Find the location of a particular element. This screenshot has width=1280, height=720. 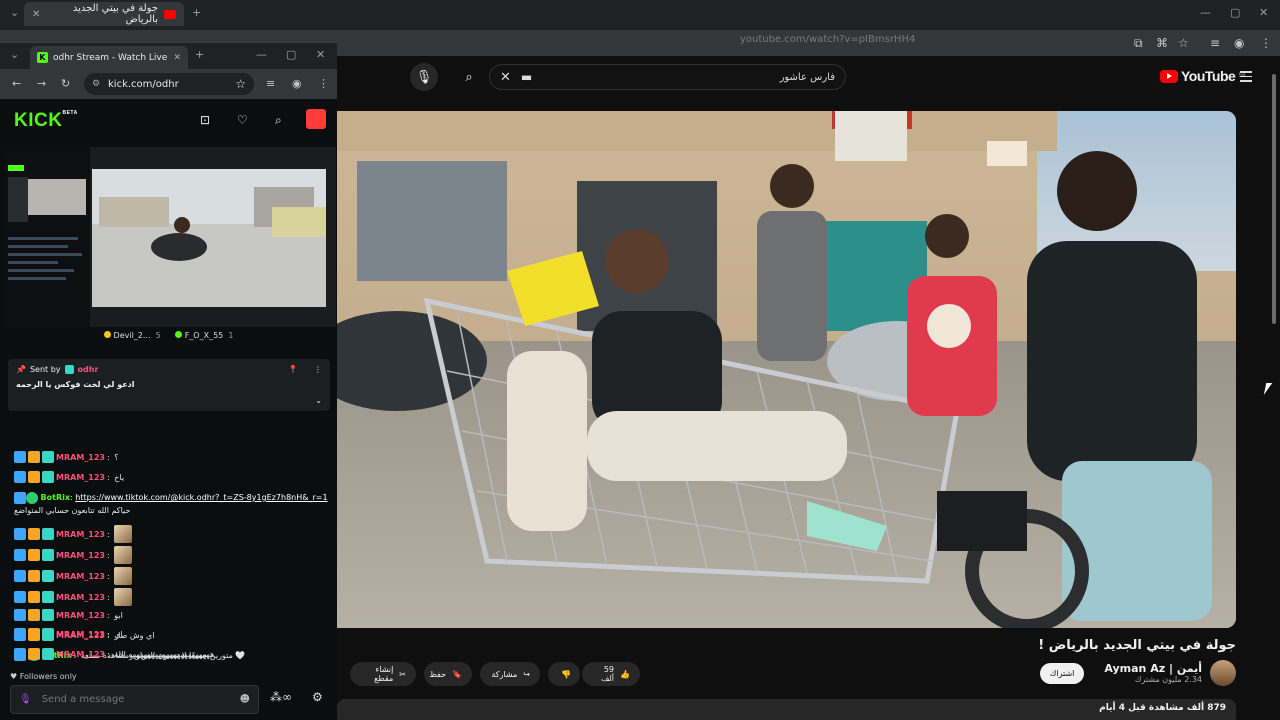

chat-text: اي is located at coordinates (118, 634).